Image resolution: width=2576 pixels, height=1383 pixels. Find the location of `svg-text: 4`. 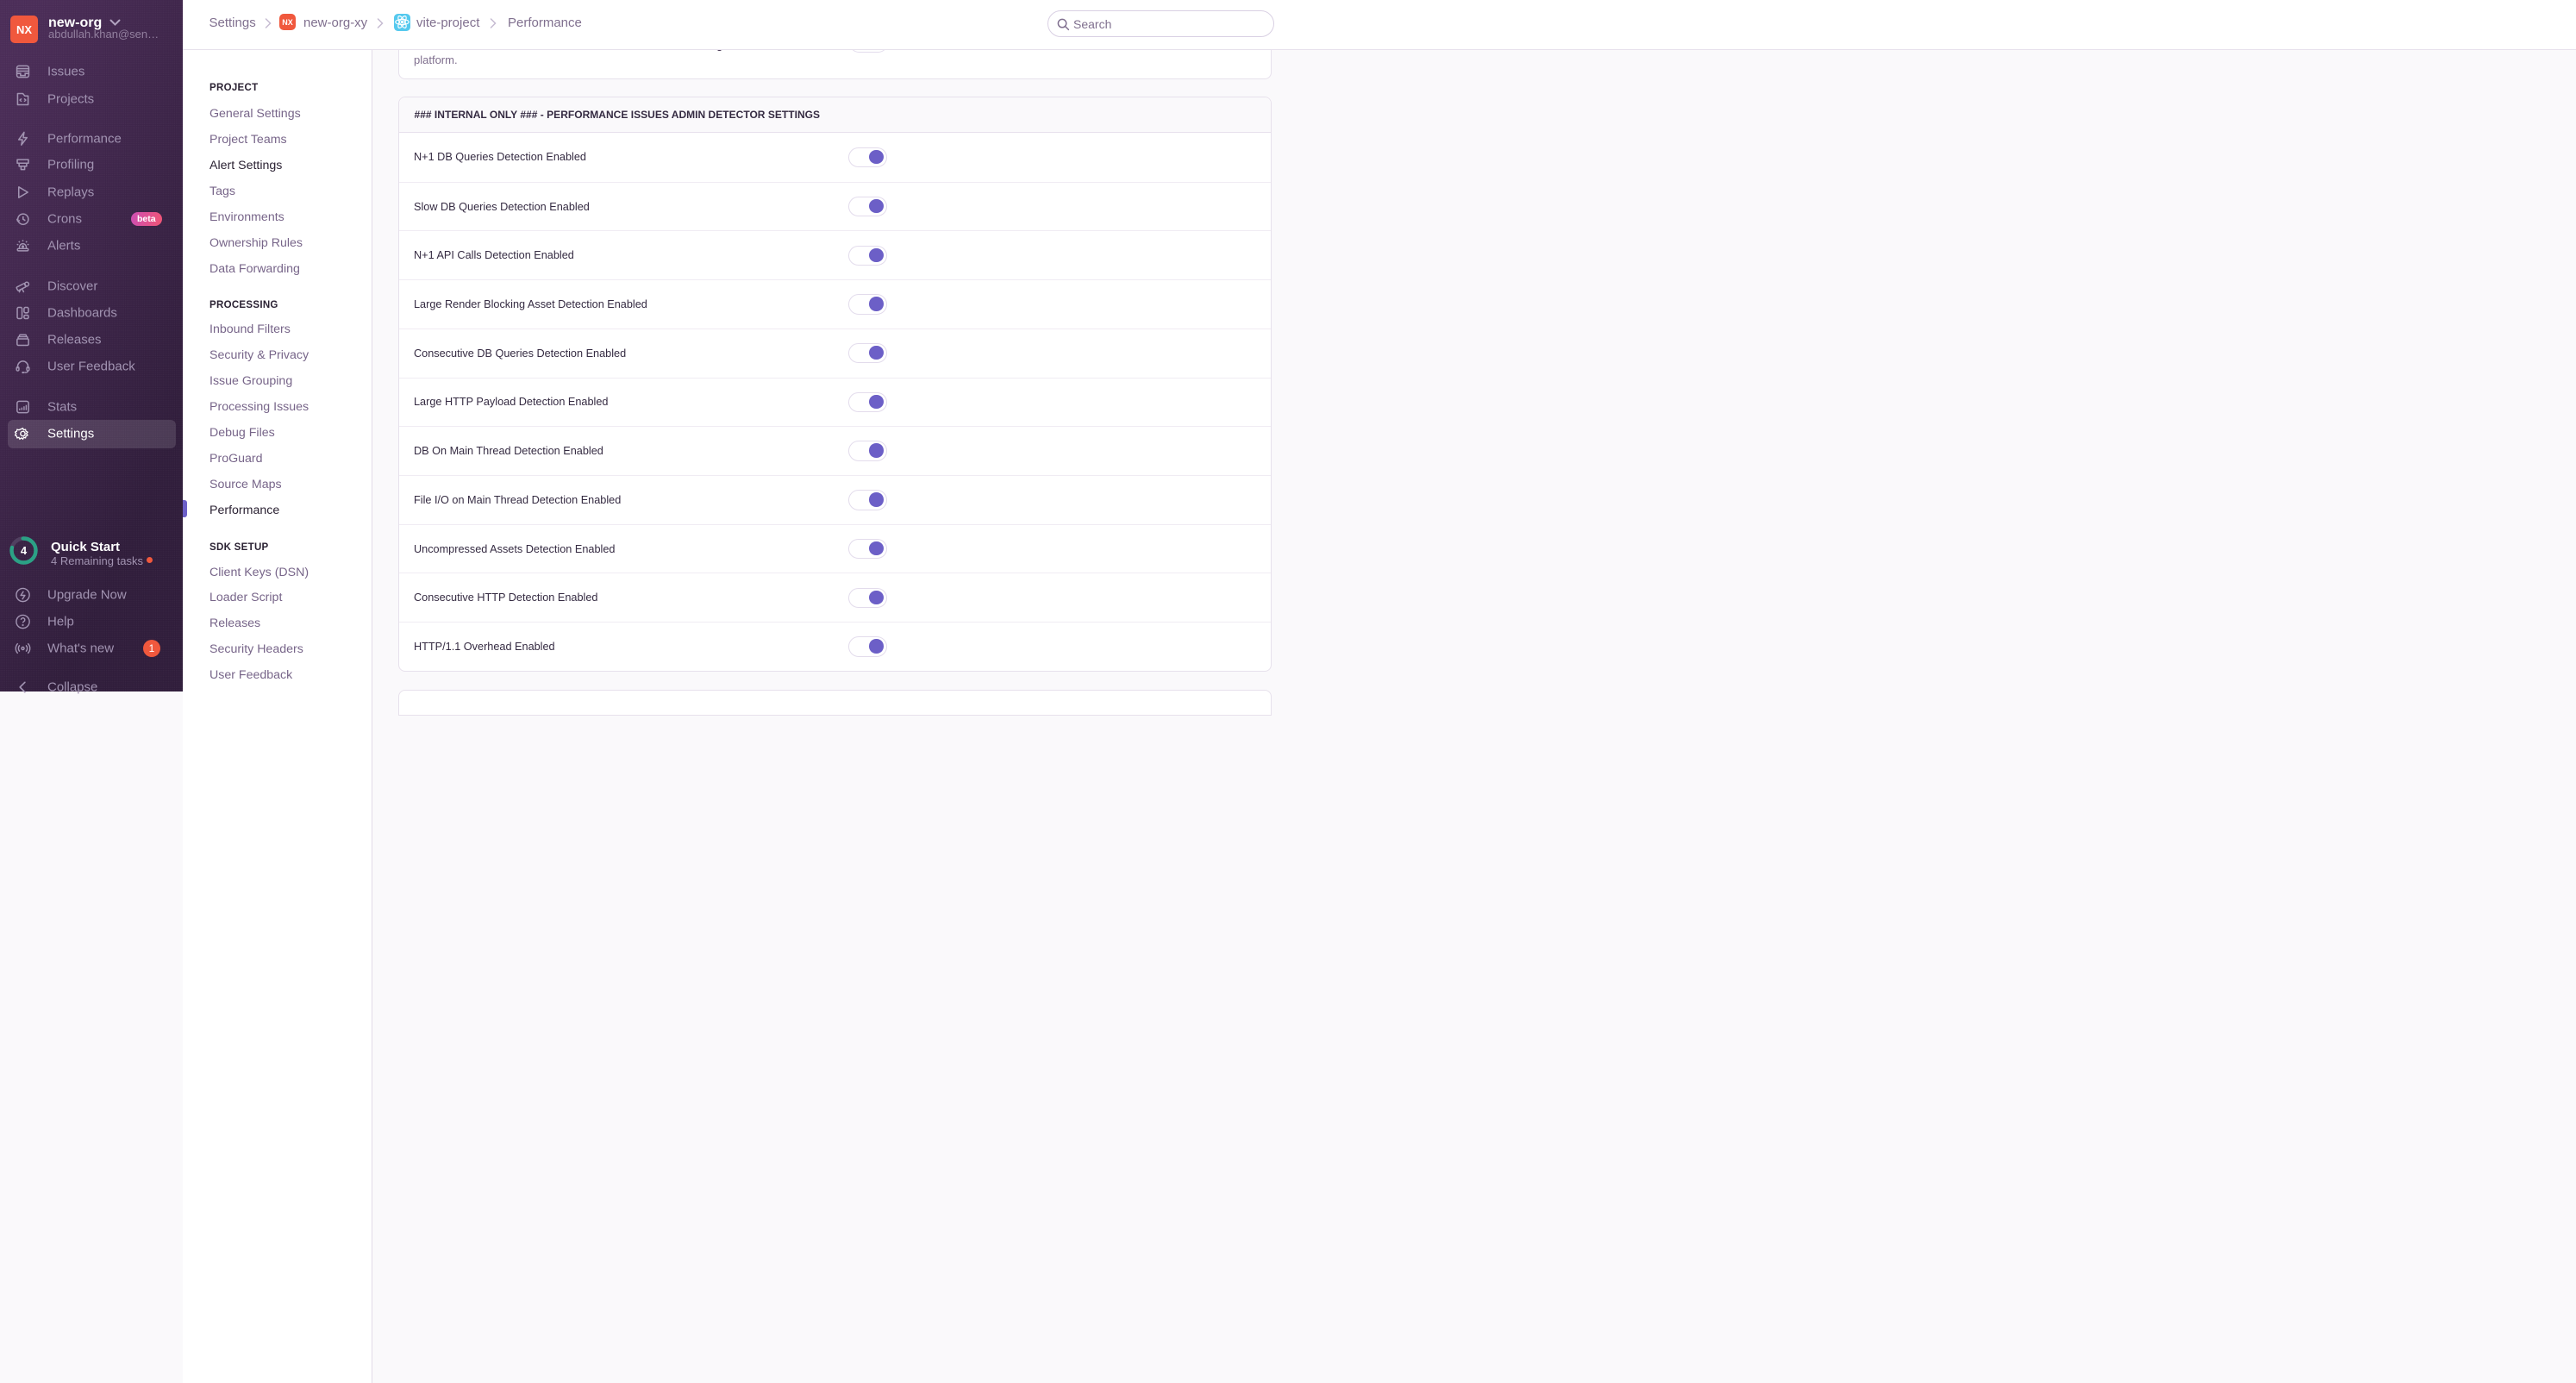

svg-text: 4 is located at coordinates (24, 550).